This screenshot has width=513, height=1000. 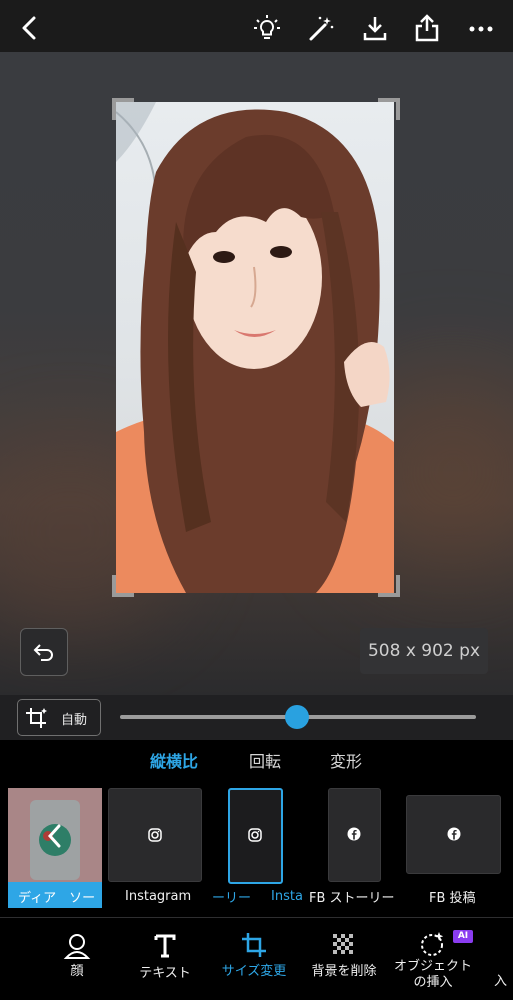 I want to click on nav-resize: サイズ変更, so click(x=254, y=959).